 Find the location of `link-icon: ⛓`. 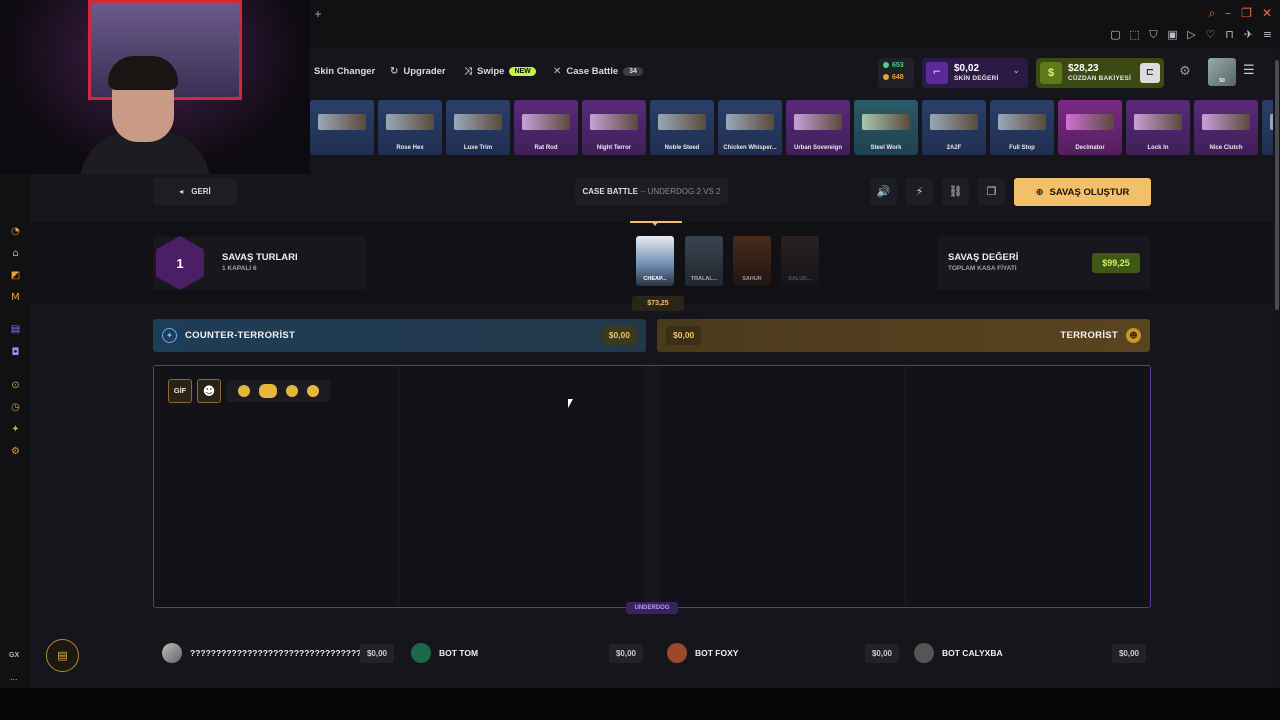

link-icon: ⛓ is located at coordinates (955, 191).